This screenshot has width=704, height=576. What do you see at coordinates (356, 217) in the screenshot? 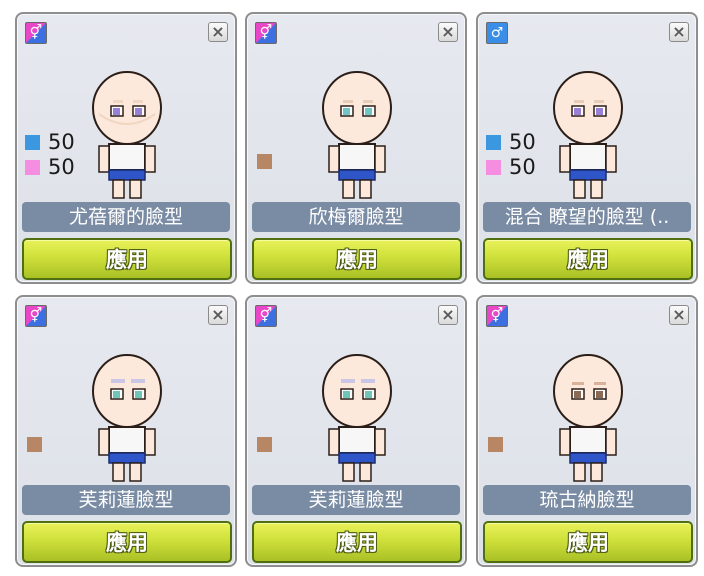
I see `face-name: 欣梅爾臉型` at bounding box center [356, 217].